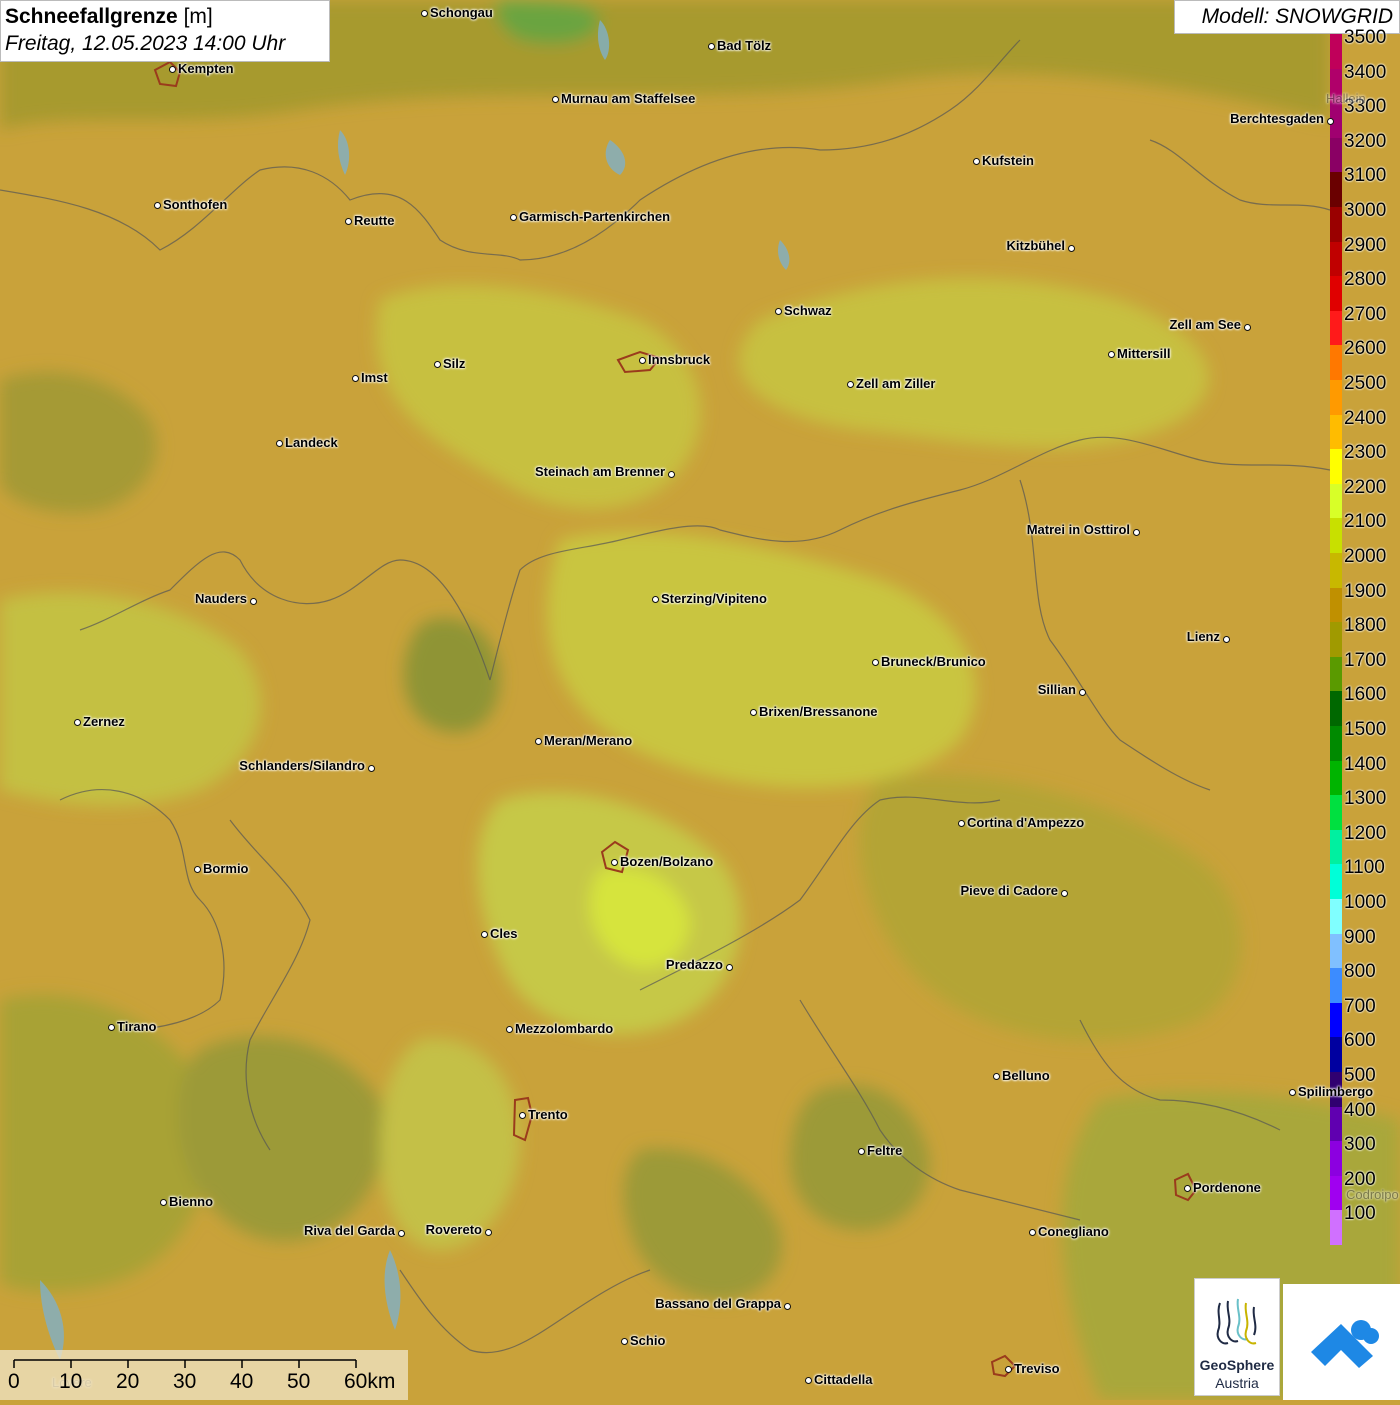  I want to click on logo-line2: Austria, so click(1237, 1383).